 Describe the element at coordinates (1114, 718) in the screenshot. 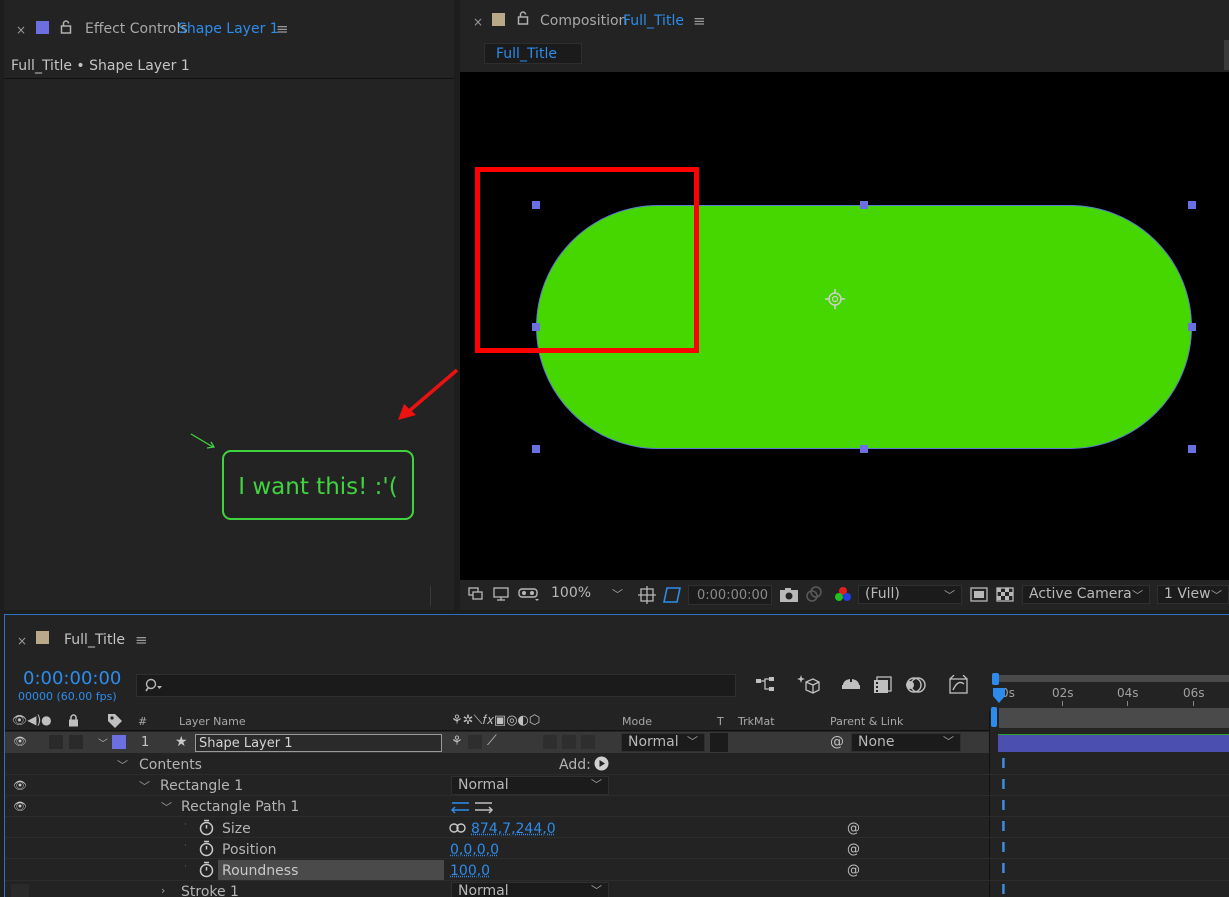

I see `time-navigator-bar` at that location.